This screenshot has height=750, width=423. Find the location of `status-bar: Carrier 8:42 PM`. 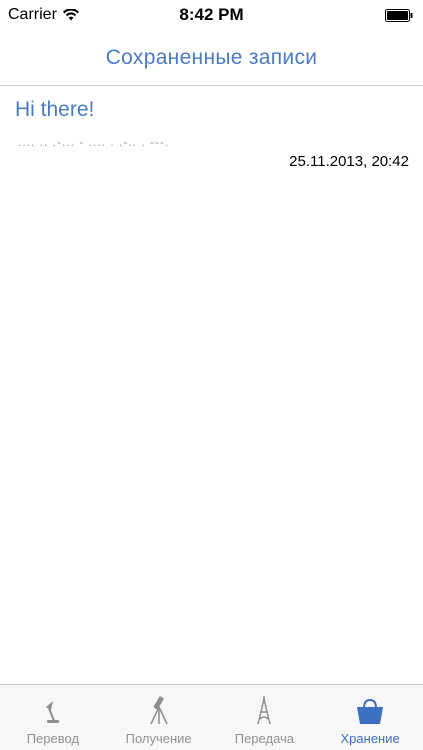

status-bar: Carrier 8:42 PM is located at coordinates (211, 15).